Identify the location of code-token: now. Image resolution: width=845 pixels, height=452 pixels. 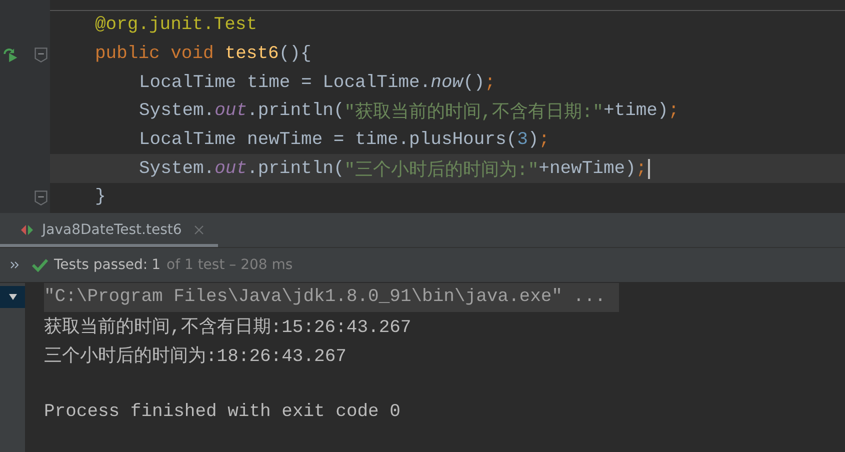
(447, 82).